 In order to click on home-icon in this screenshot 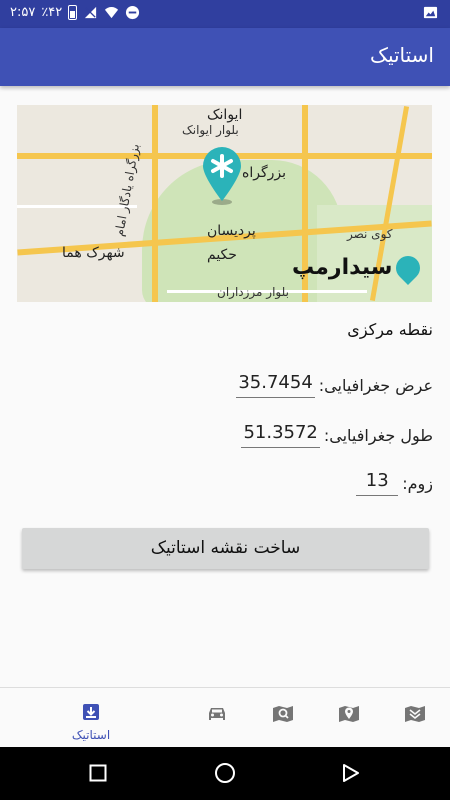, I will do `click(225, 773)`.